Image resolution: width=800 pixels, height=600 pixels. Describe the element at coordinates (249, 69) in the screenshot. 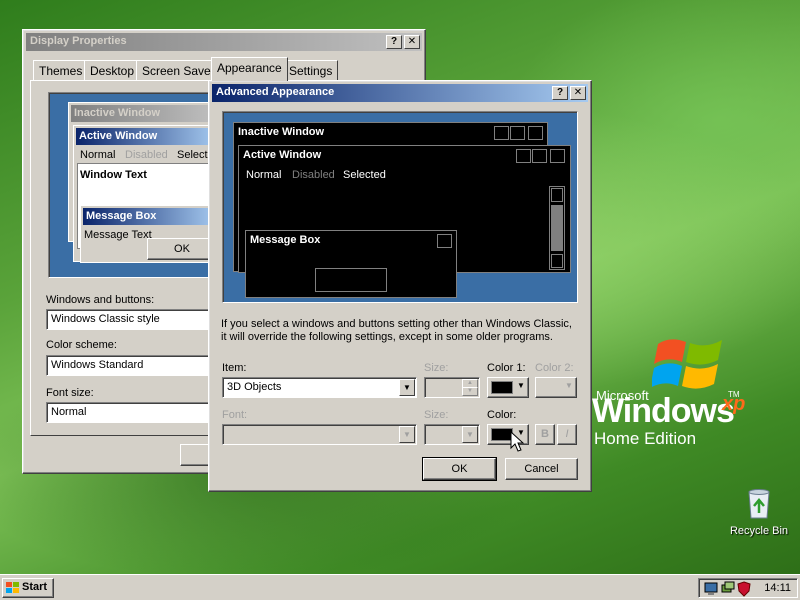

I see `tab-appearance: Appearance` at that location.